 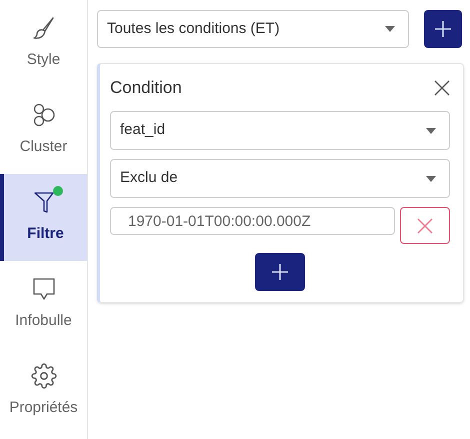 I want to click on brush-icon, so click(x=43, y=28).